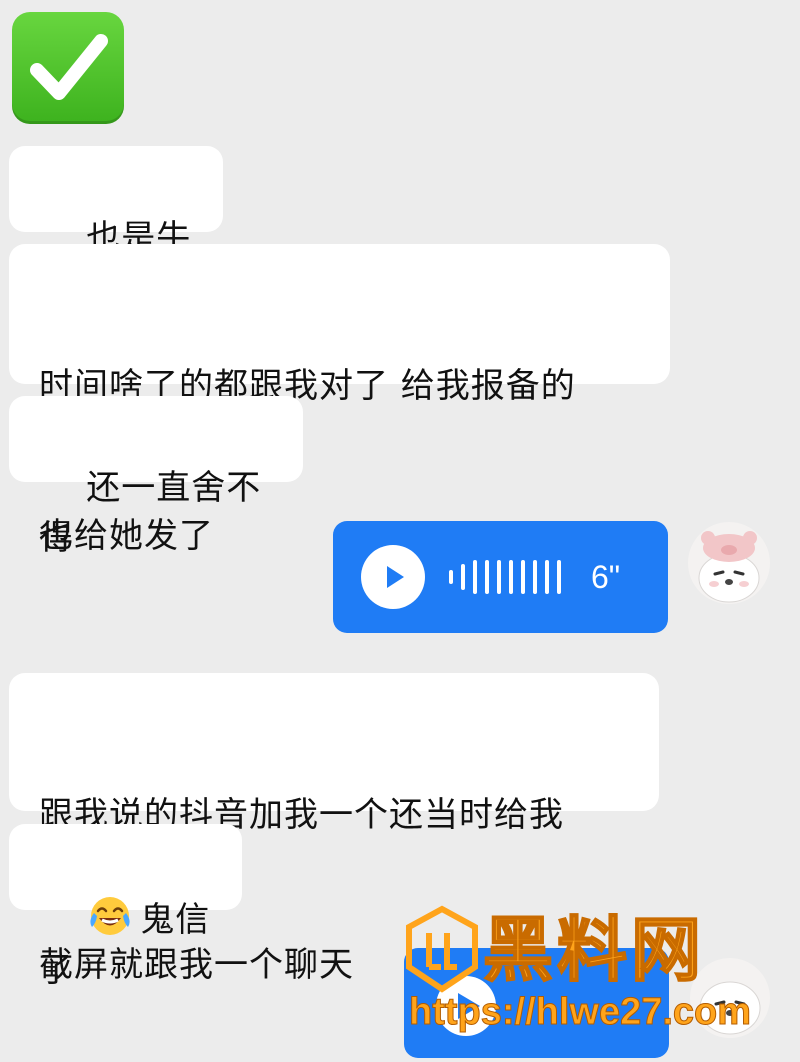 The image size is (800, 1062). What do you see at coordinates (729, 567) in the screenshot?
I see `bear-sticker-icon` at bounding box center [729, 567].